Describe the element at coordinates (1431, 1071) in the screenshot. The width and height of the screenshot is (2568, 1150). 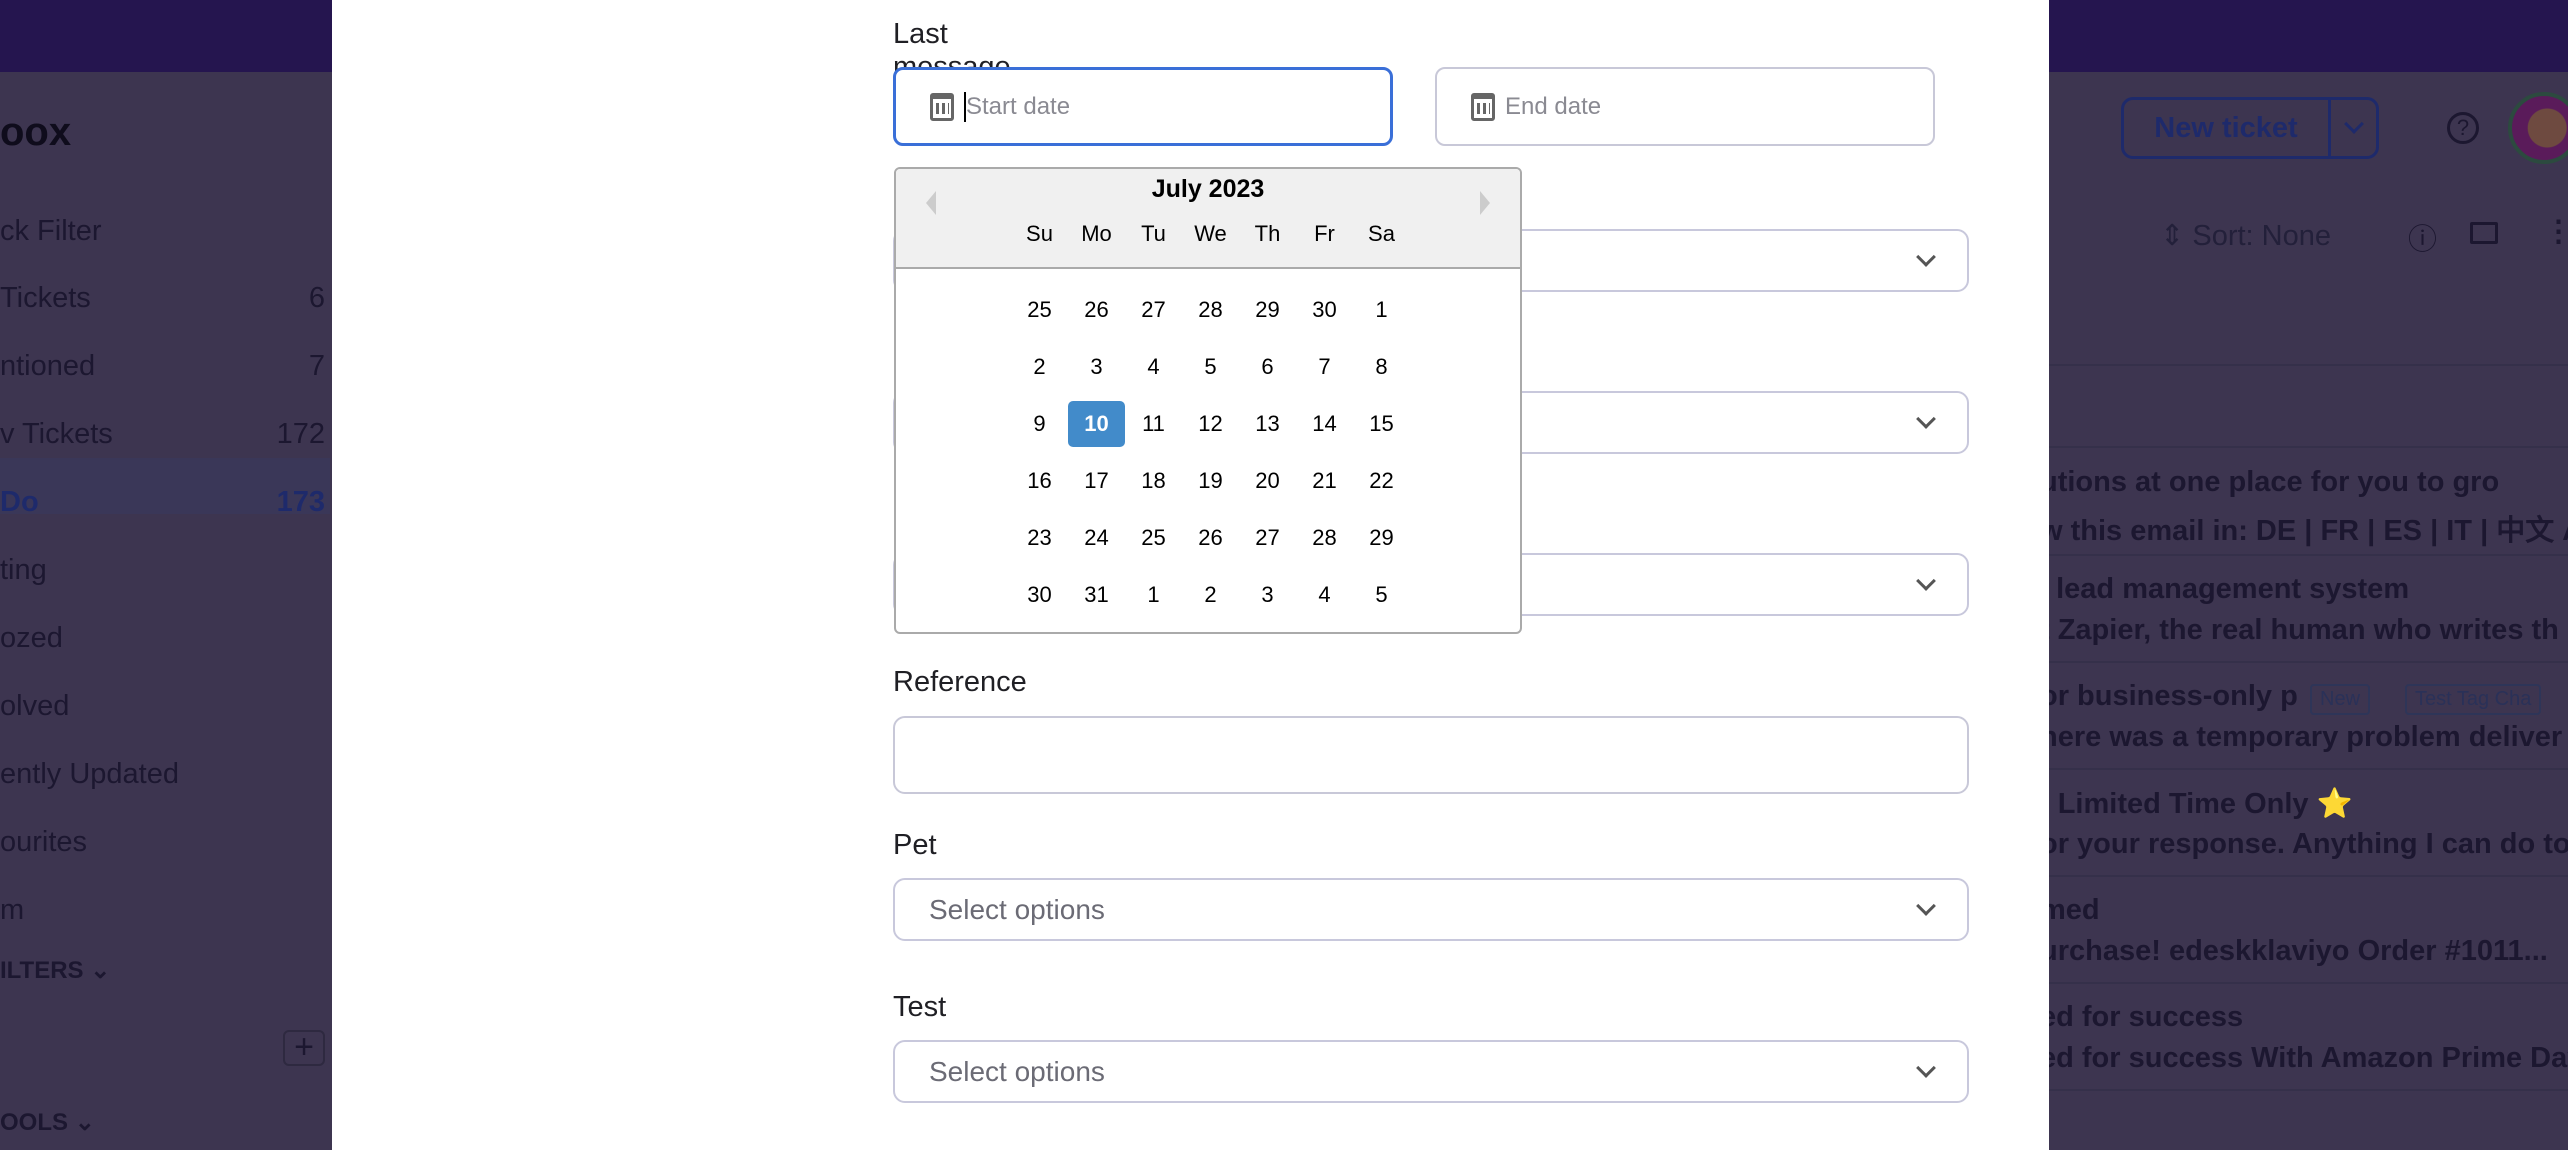
I see `test-select: Select options` at that location.